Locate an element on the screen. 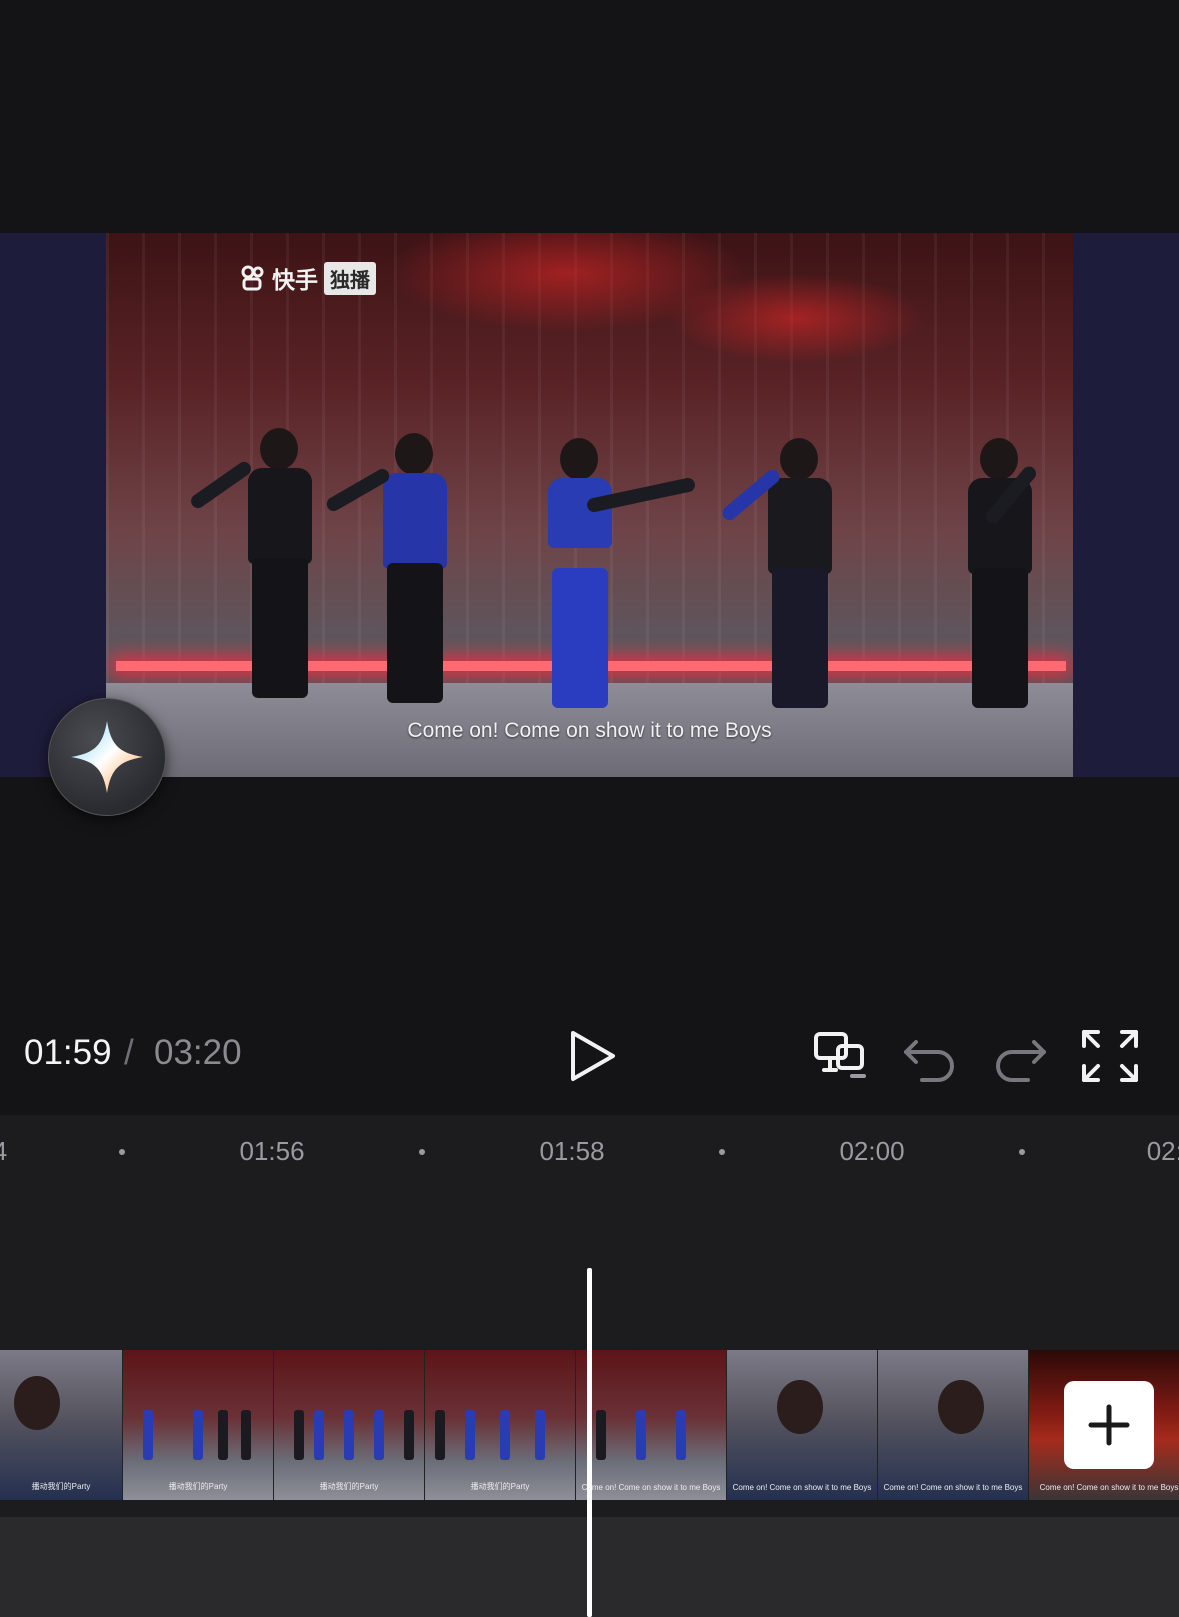  play-button is located at coordinates (592, 1056).